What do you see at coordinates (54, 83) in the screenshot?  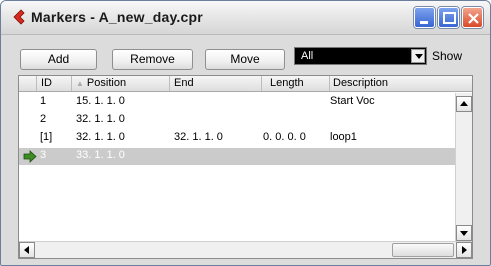 I see `column-header-id: ID` at bounding box center [54, 83].